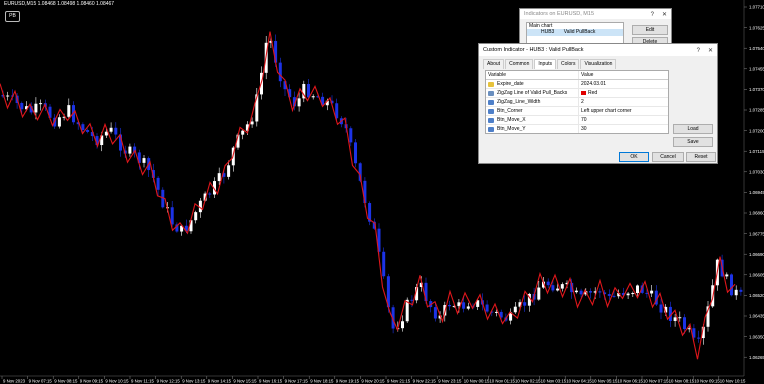 The height and width of the screenshot is (384, 764). What do you see at coordinates (491, 84) in the screenshot?
I see `date-param-icon` at bounding box center [491, 84].